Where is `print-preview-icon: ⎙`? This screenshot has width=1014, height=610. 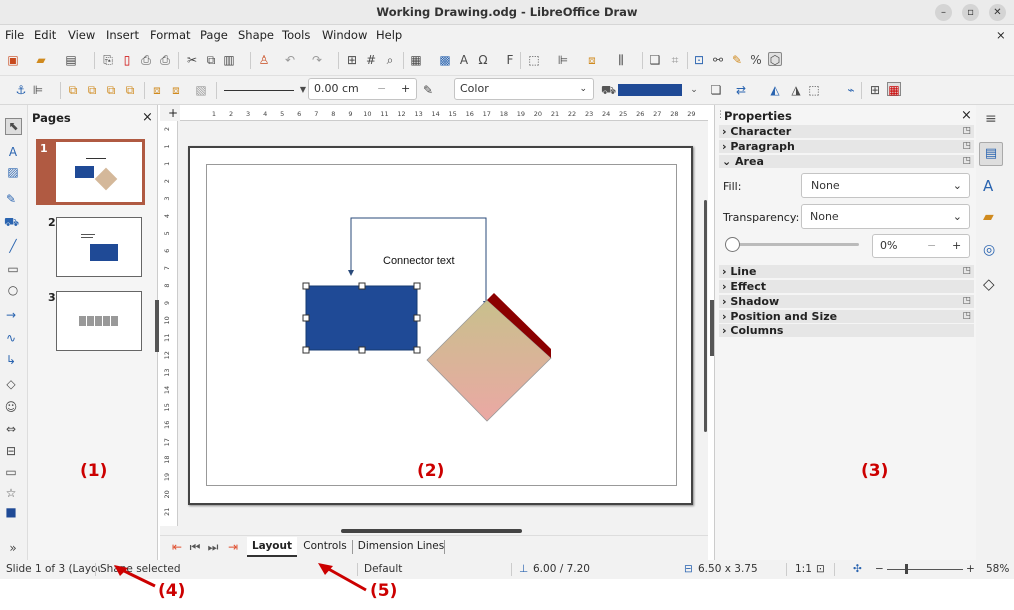
print-preview-icon: ⎙ is located at coordinates (165, 60).